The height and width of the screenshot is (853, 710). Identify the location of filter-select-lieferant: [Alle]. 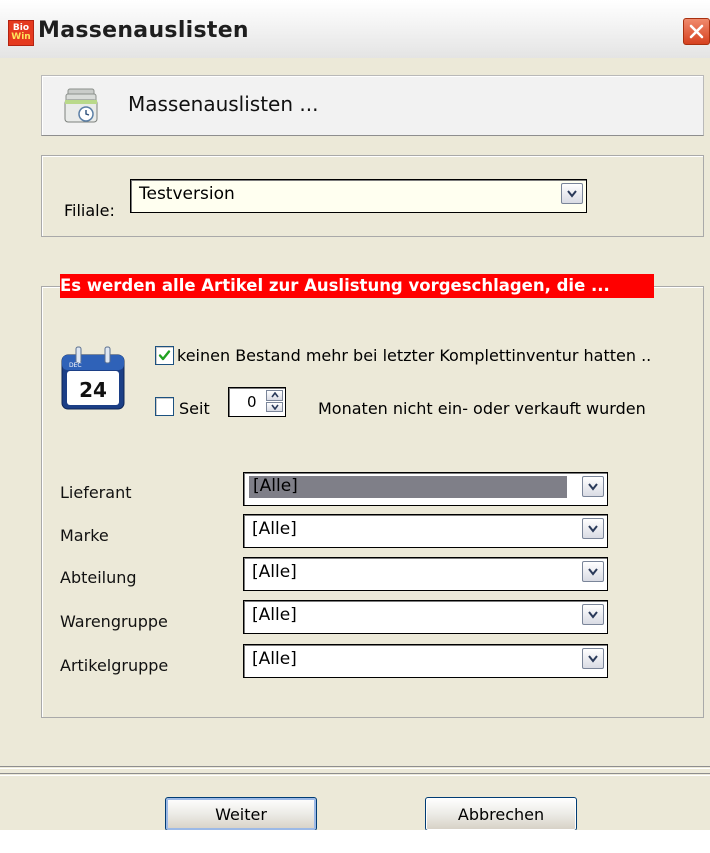
(425, 489).